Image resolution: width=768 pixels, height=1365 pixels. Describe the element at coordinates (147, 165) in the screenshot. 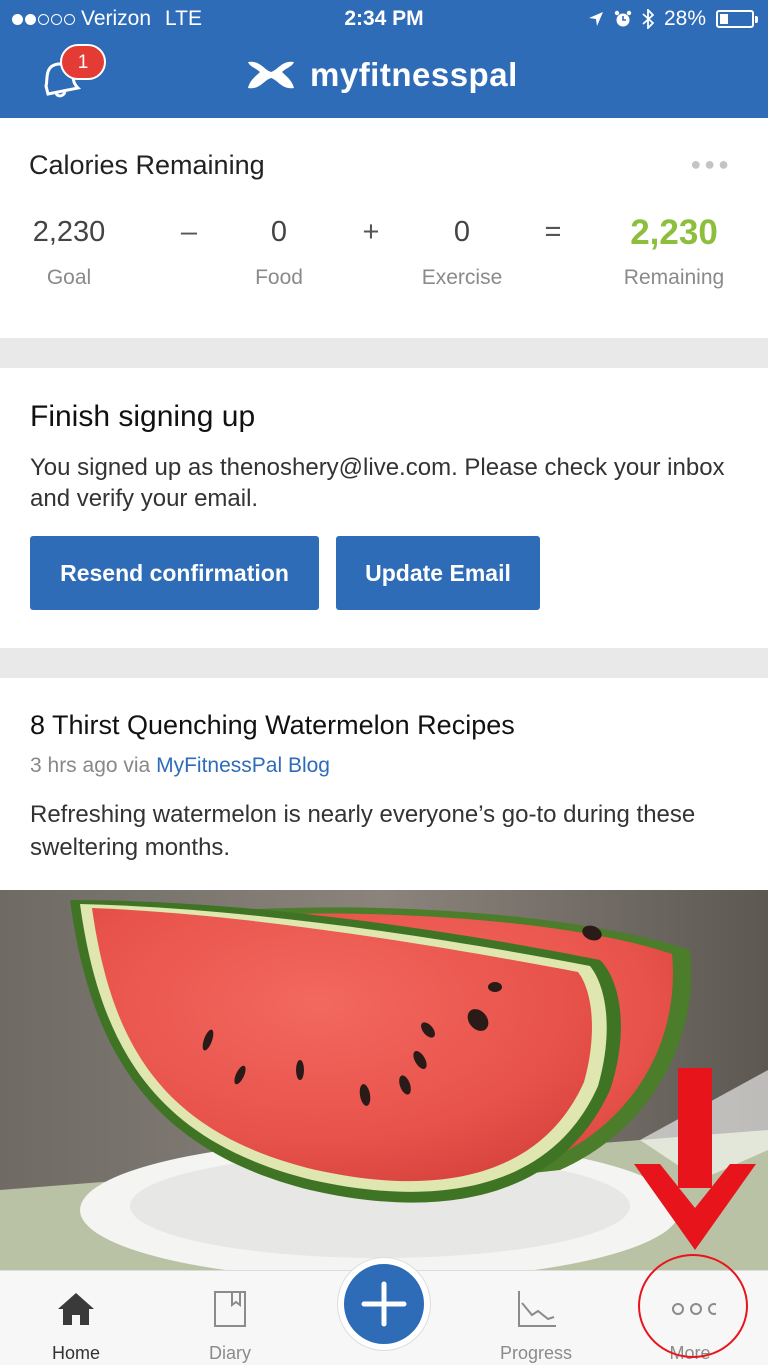

I see `calories-title: Calories Remaining` at that location.